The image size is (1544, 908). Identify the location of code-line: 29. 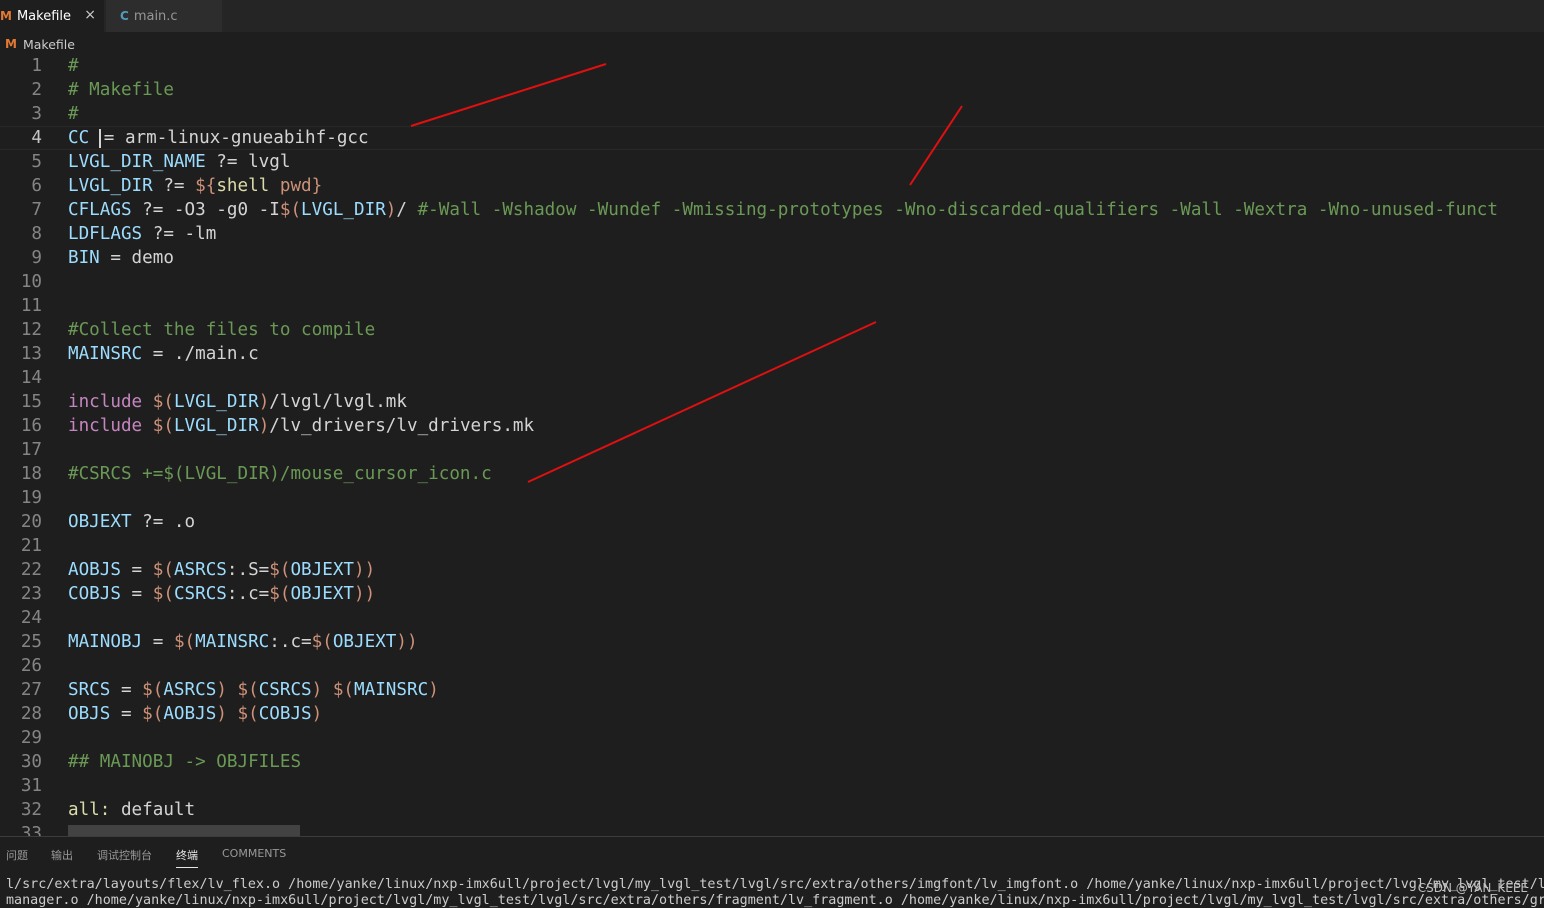
(772, 738).